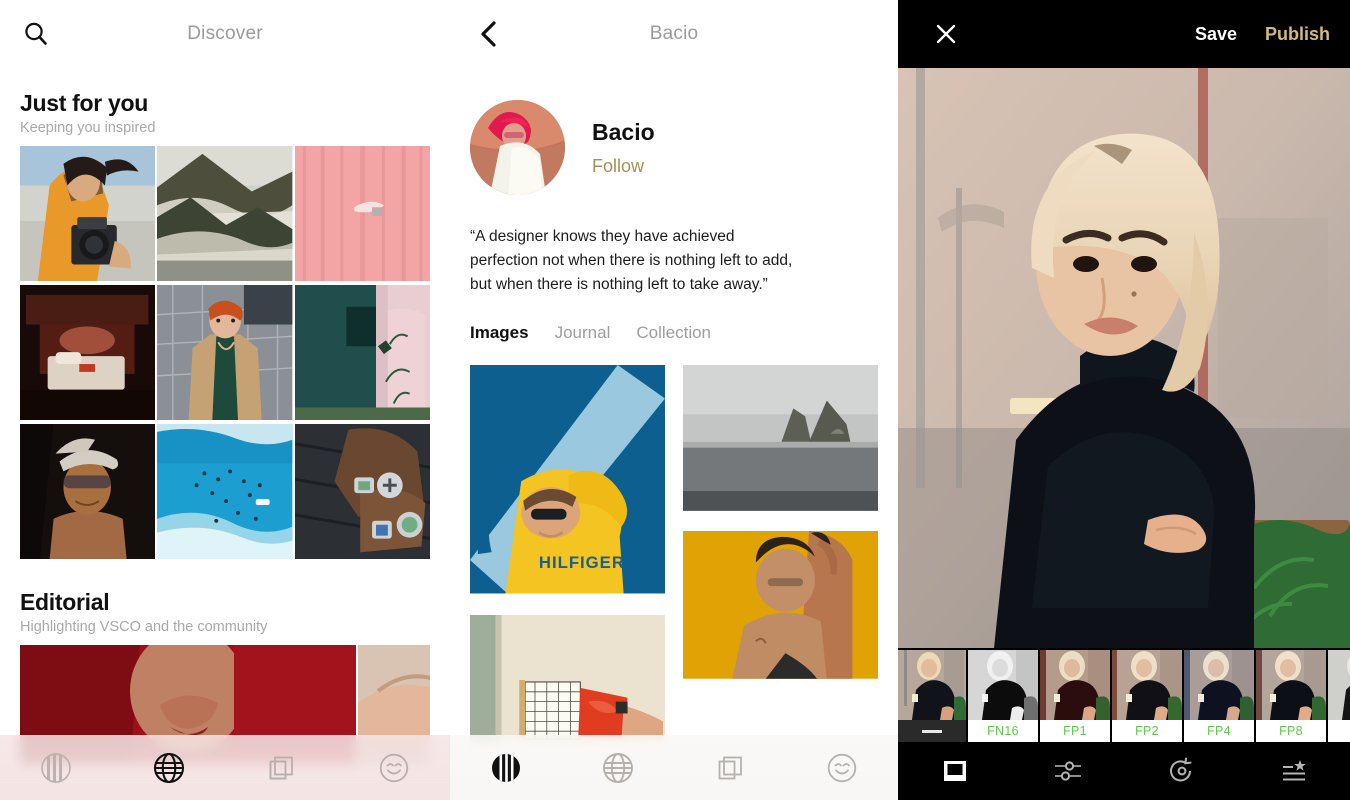  I want to click on recipes-star-icon, so click(1294, 770).